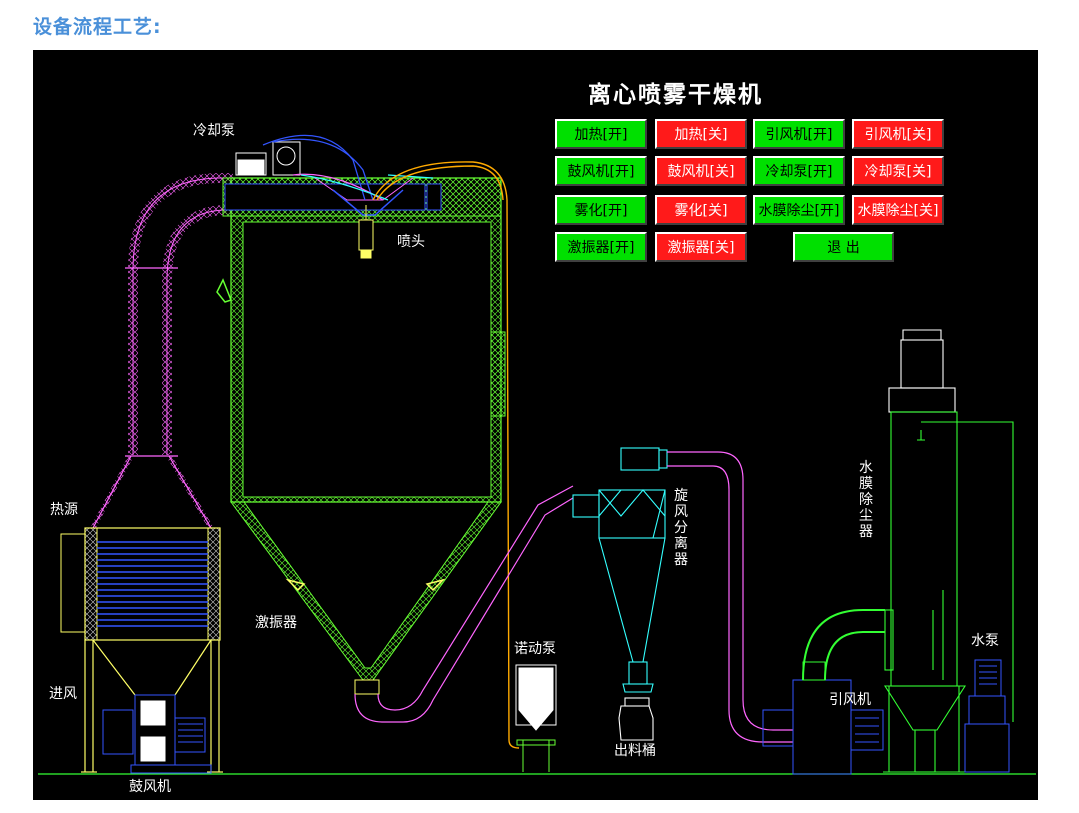 The width and height of the screenshot is (1079, 813). I want to click on blower-off-button: 鼓风机[关], so click(701, 171).